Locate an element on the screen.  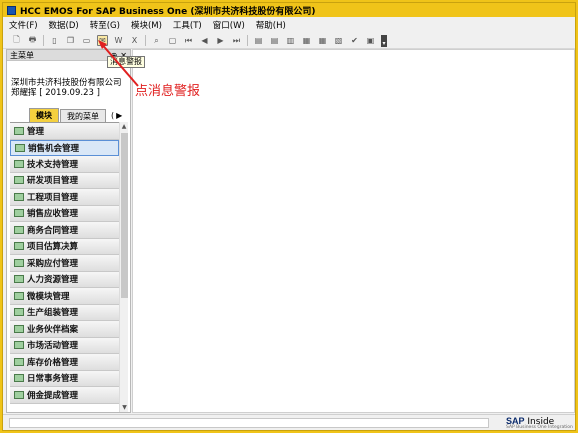
sap-integration-label: SAP Business One Integration is located at coordinates (539, 427).